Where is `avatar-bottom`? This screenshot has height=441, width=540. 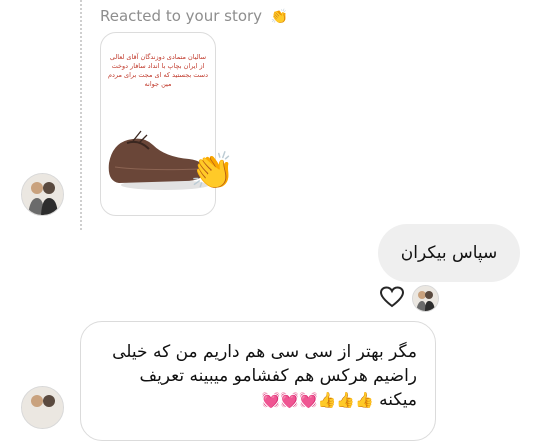
avatar-bottom is located at coordinates (42, 407).